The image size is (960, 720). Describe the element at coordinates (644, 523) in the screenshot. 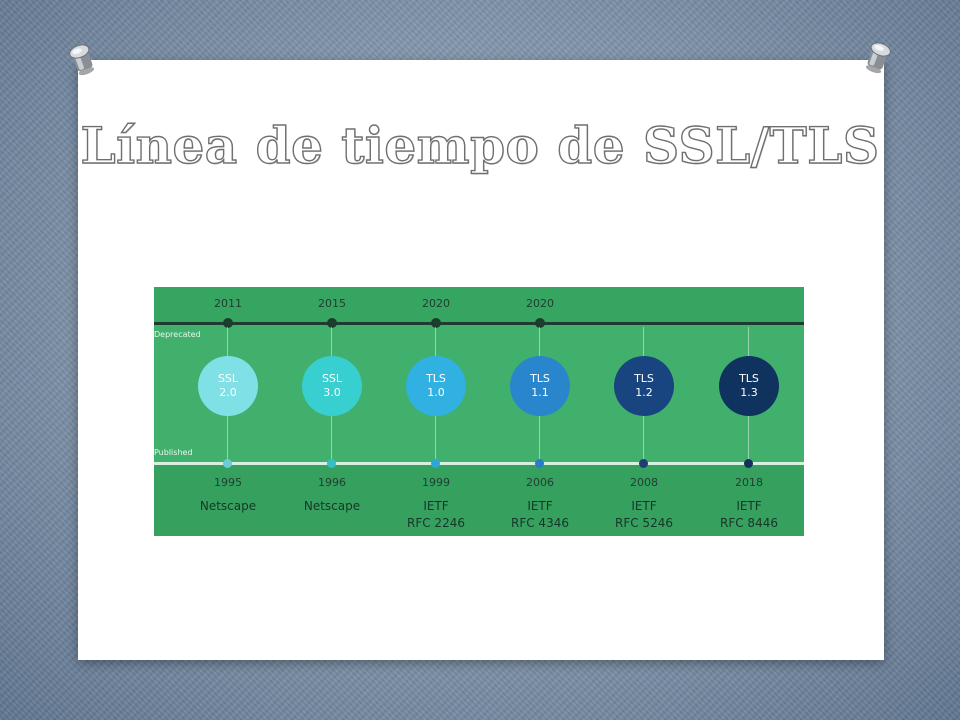

I see `rfc-number: RFC 5246` at that location.